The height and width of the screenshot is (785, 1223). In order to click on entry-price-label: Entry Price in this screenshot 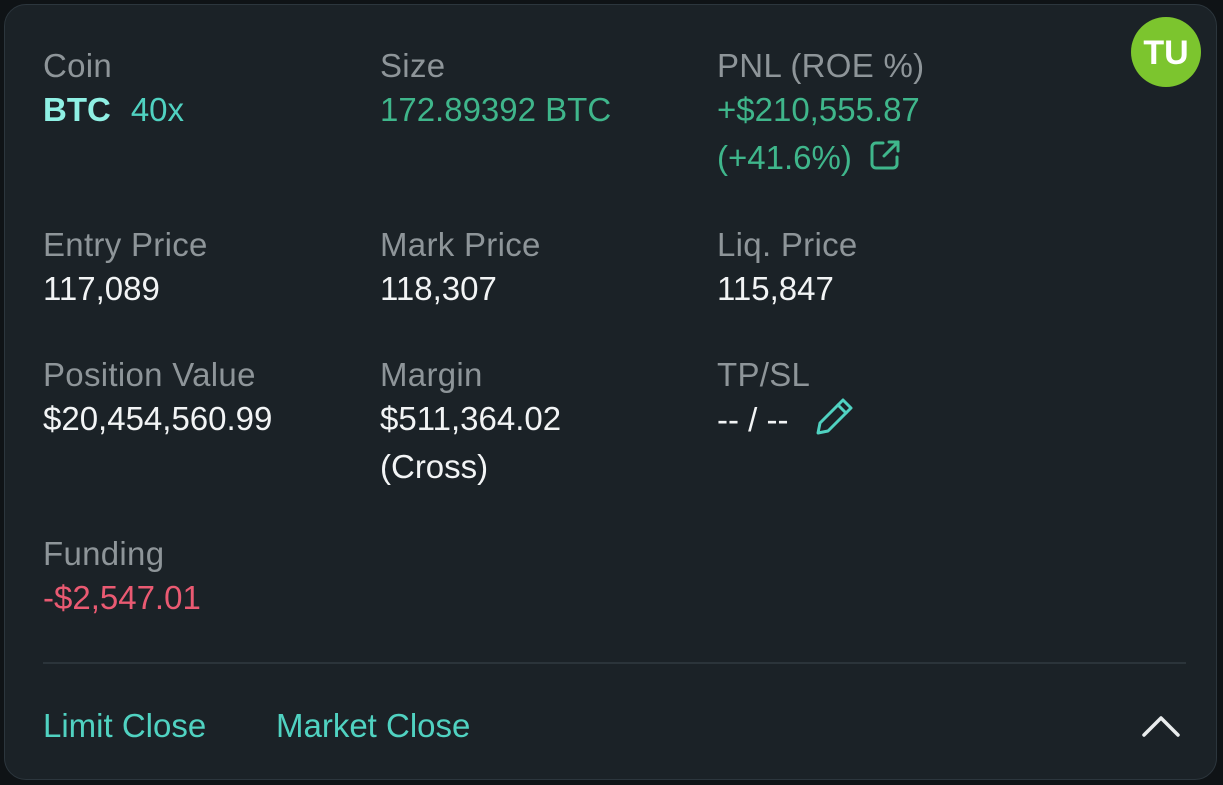, I will do `click(125, 244)`.